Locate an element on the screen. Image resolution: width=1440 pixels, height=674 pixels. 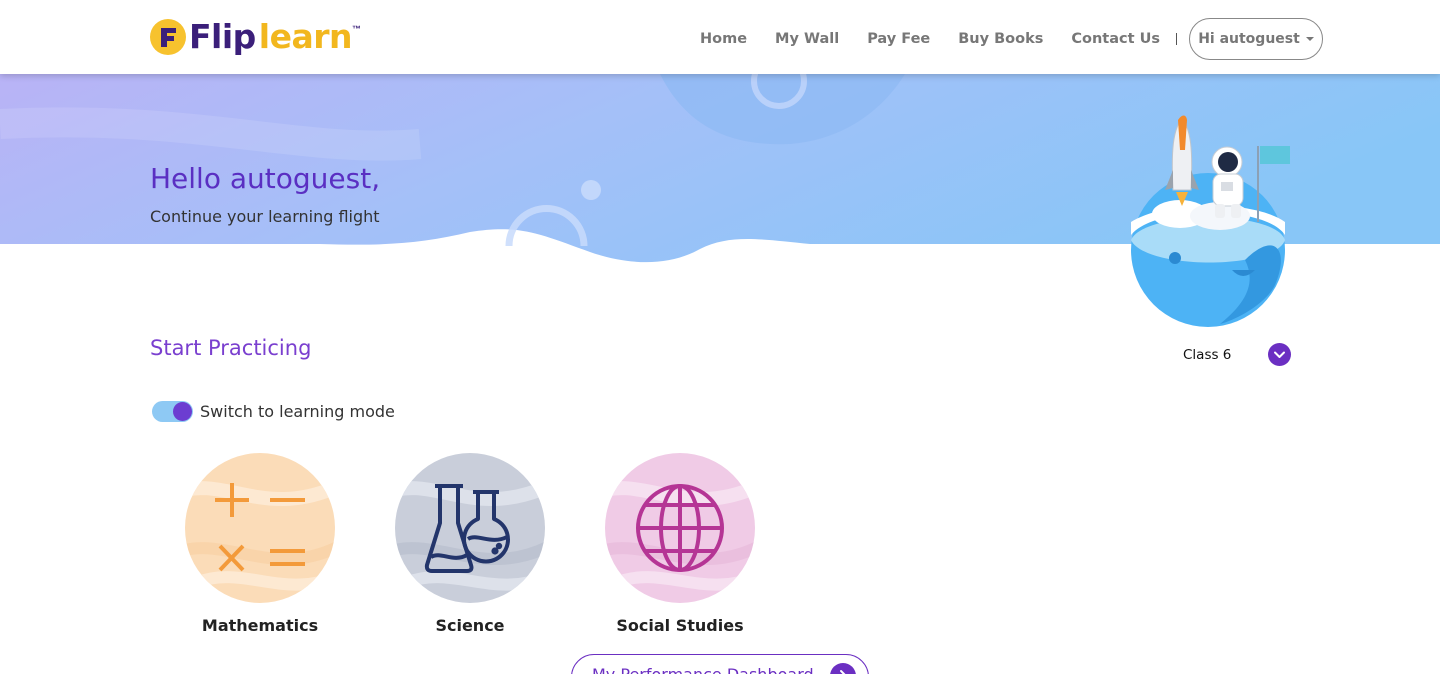
math-operators-icon is located at coordinates (260, 535).